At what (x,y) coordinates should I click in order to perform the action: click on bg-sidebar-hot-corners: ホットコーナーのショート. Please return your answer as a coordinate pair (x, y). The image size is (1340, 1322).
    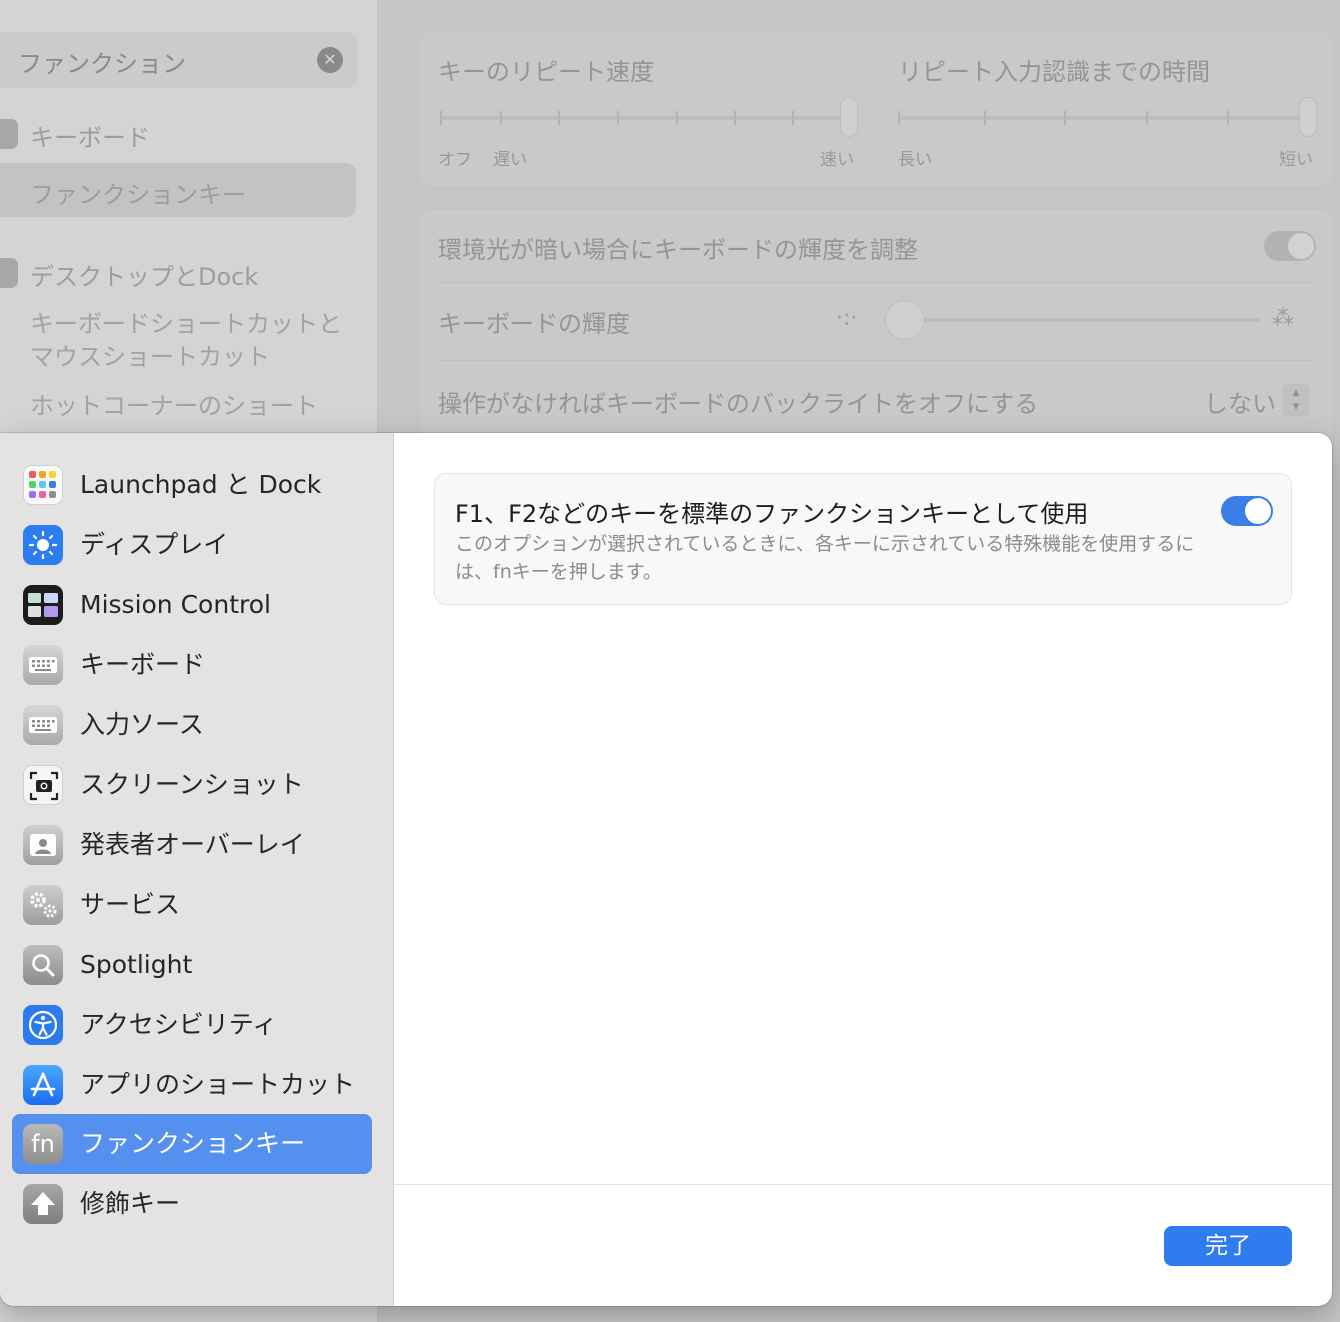
    Looking at the image, I should click on (174, 406).